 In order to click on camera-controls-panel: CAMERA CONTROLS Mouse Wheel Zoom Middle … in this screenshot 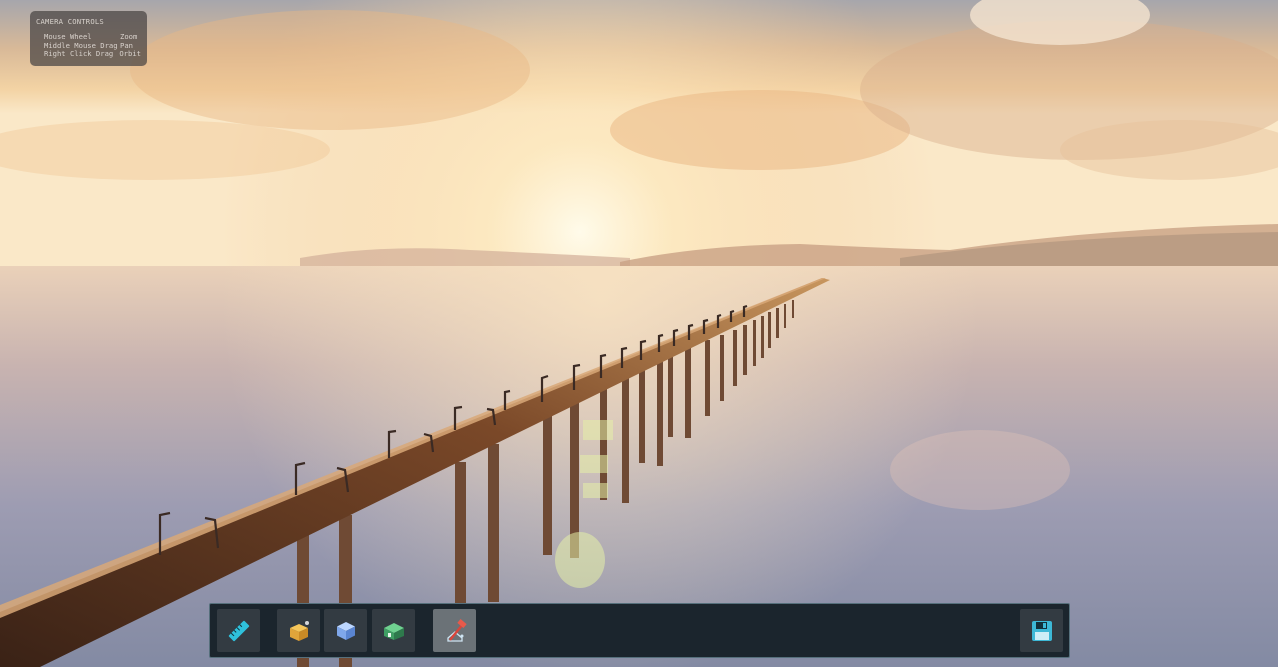, I will do `click(88, 38)`.